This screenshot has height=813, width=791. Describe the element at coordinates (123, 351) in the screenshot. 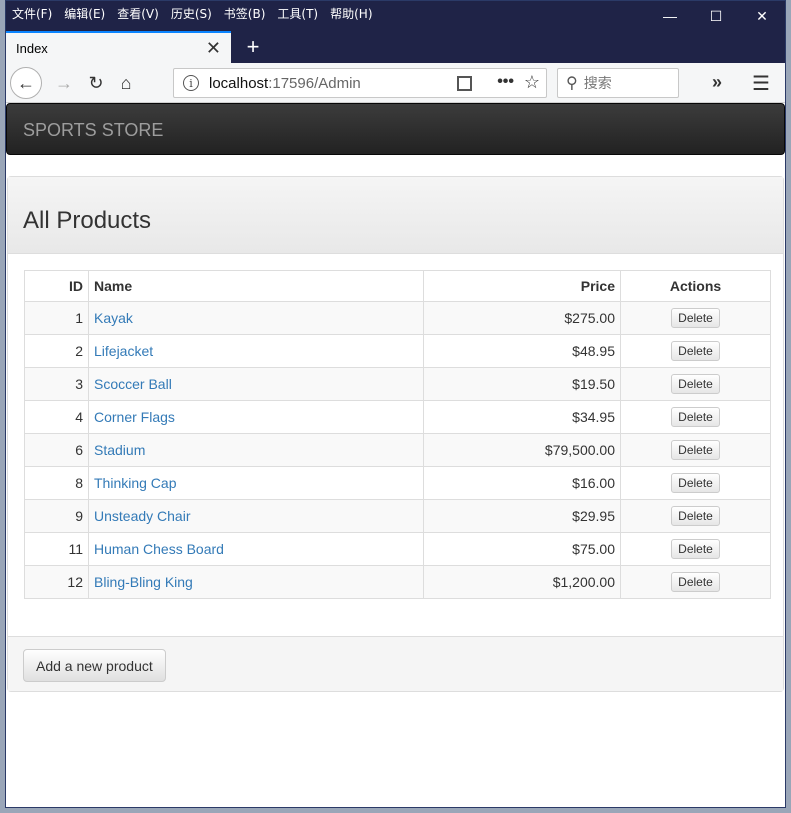

I see `product-edit-link: Lifejacket` at that location.